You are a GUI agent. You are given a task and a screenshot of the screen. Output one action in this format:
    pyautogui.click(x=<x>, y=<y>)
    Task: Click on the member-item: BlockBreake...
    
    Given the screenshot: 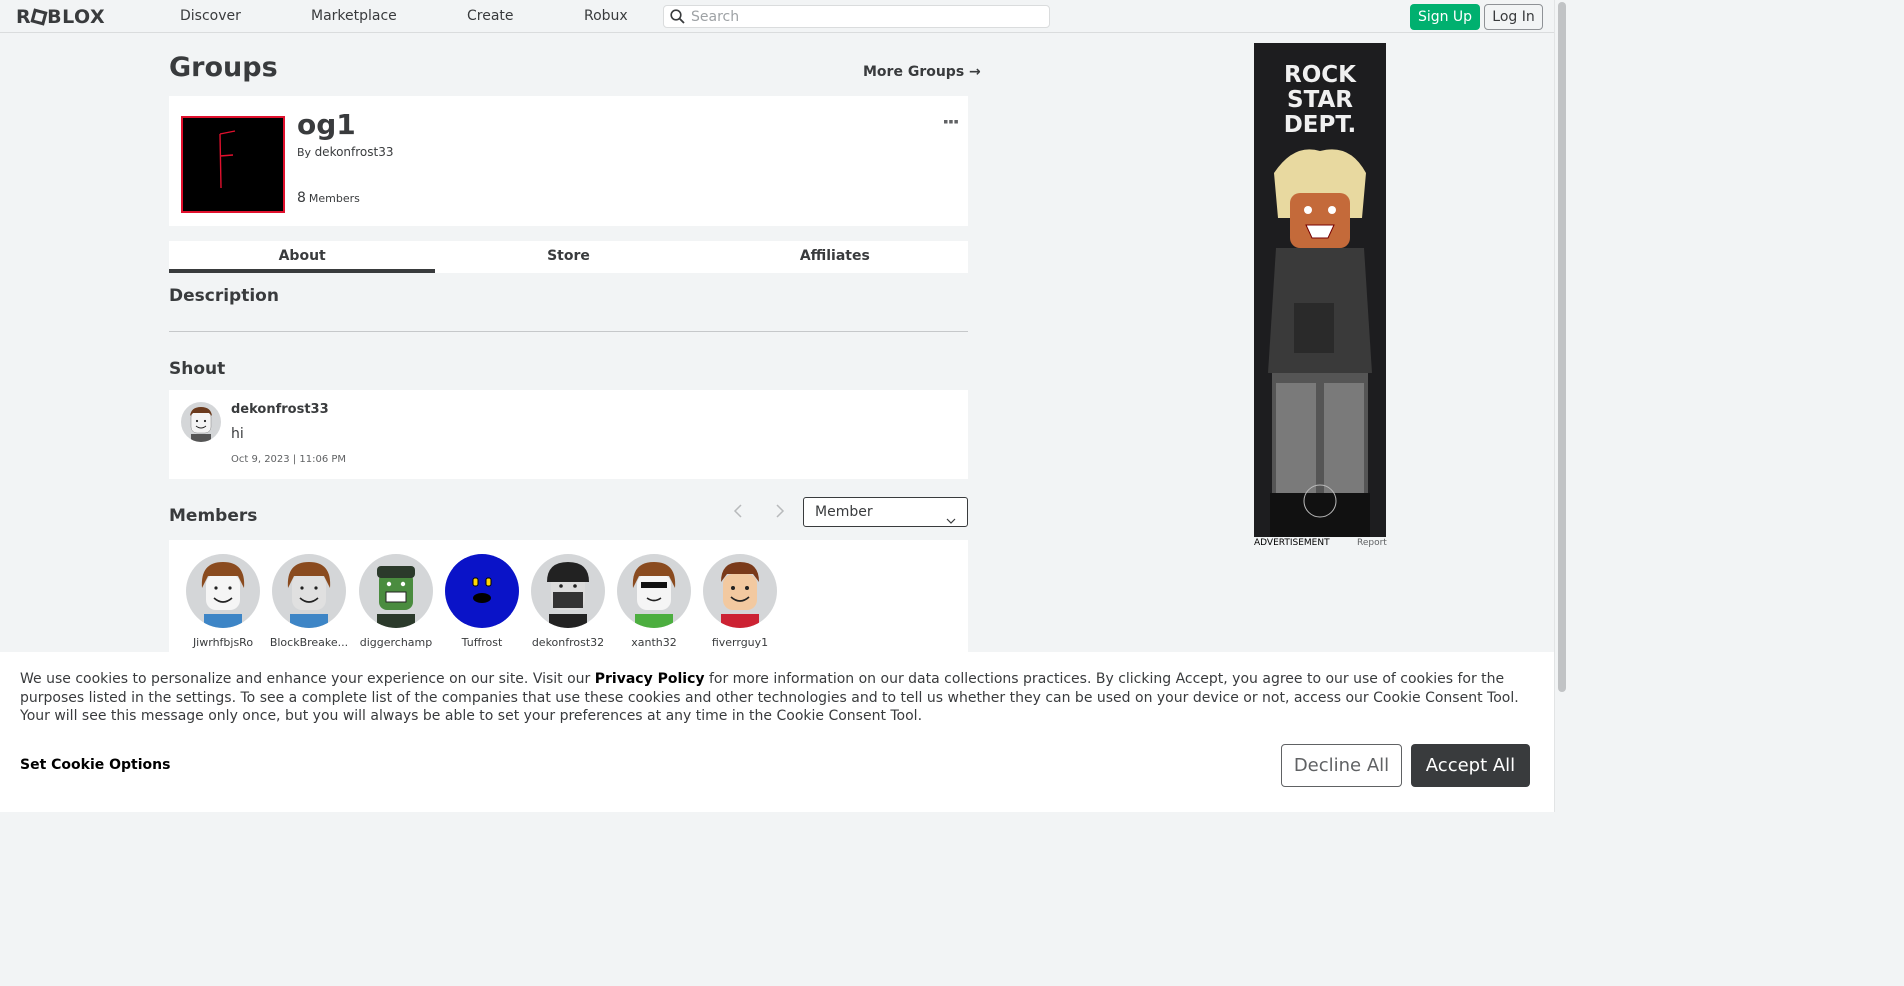 What is the action you would take?
    pyautogui.click(x=309, y=601)
    